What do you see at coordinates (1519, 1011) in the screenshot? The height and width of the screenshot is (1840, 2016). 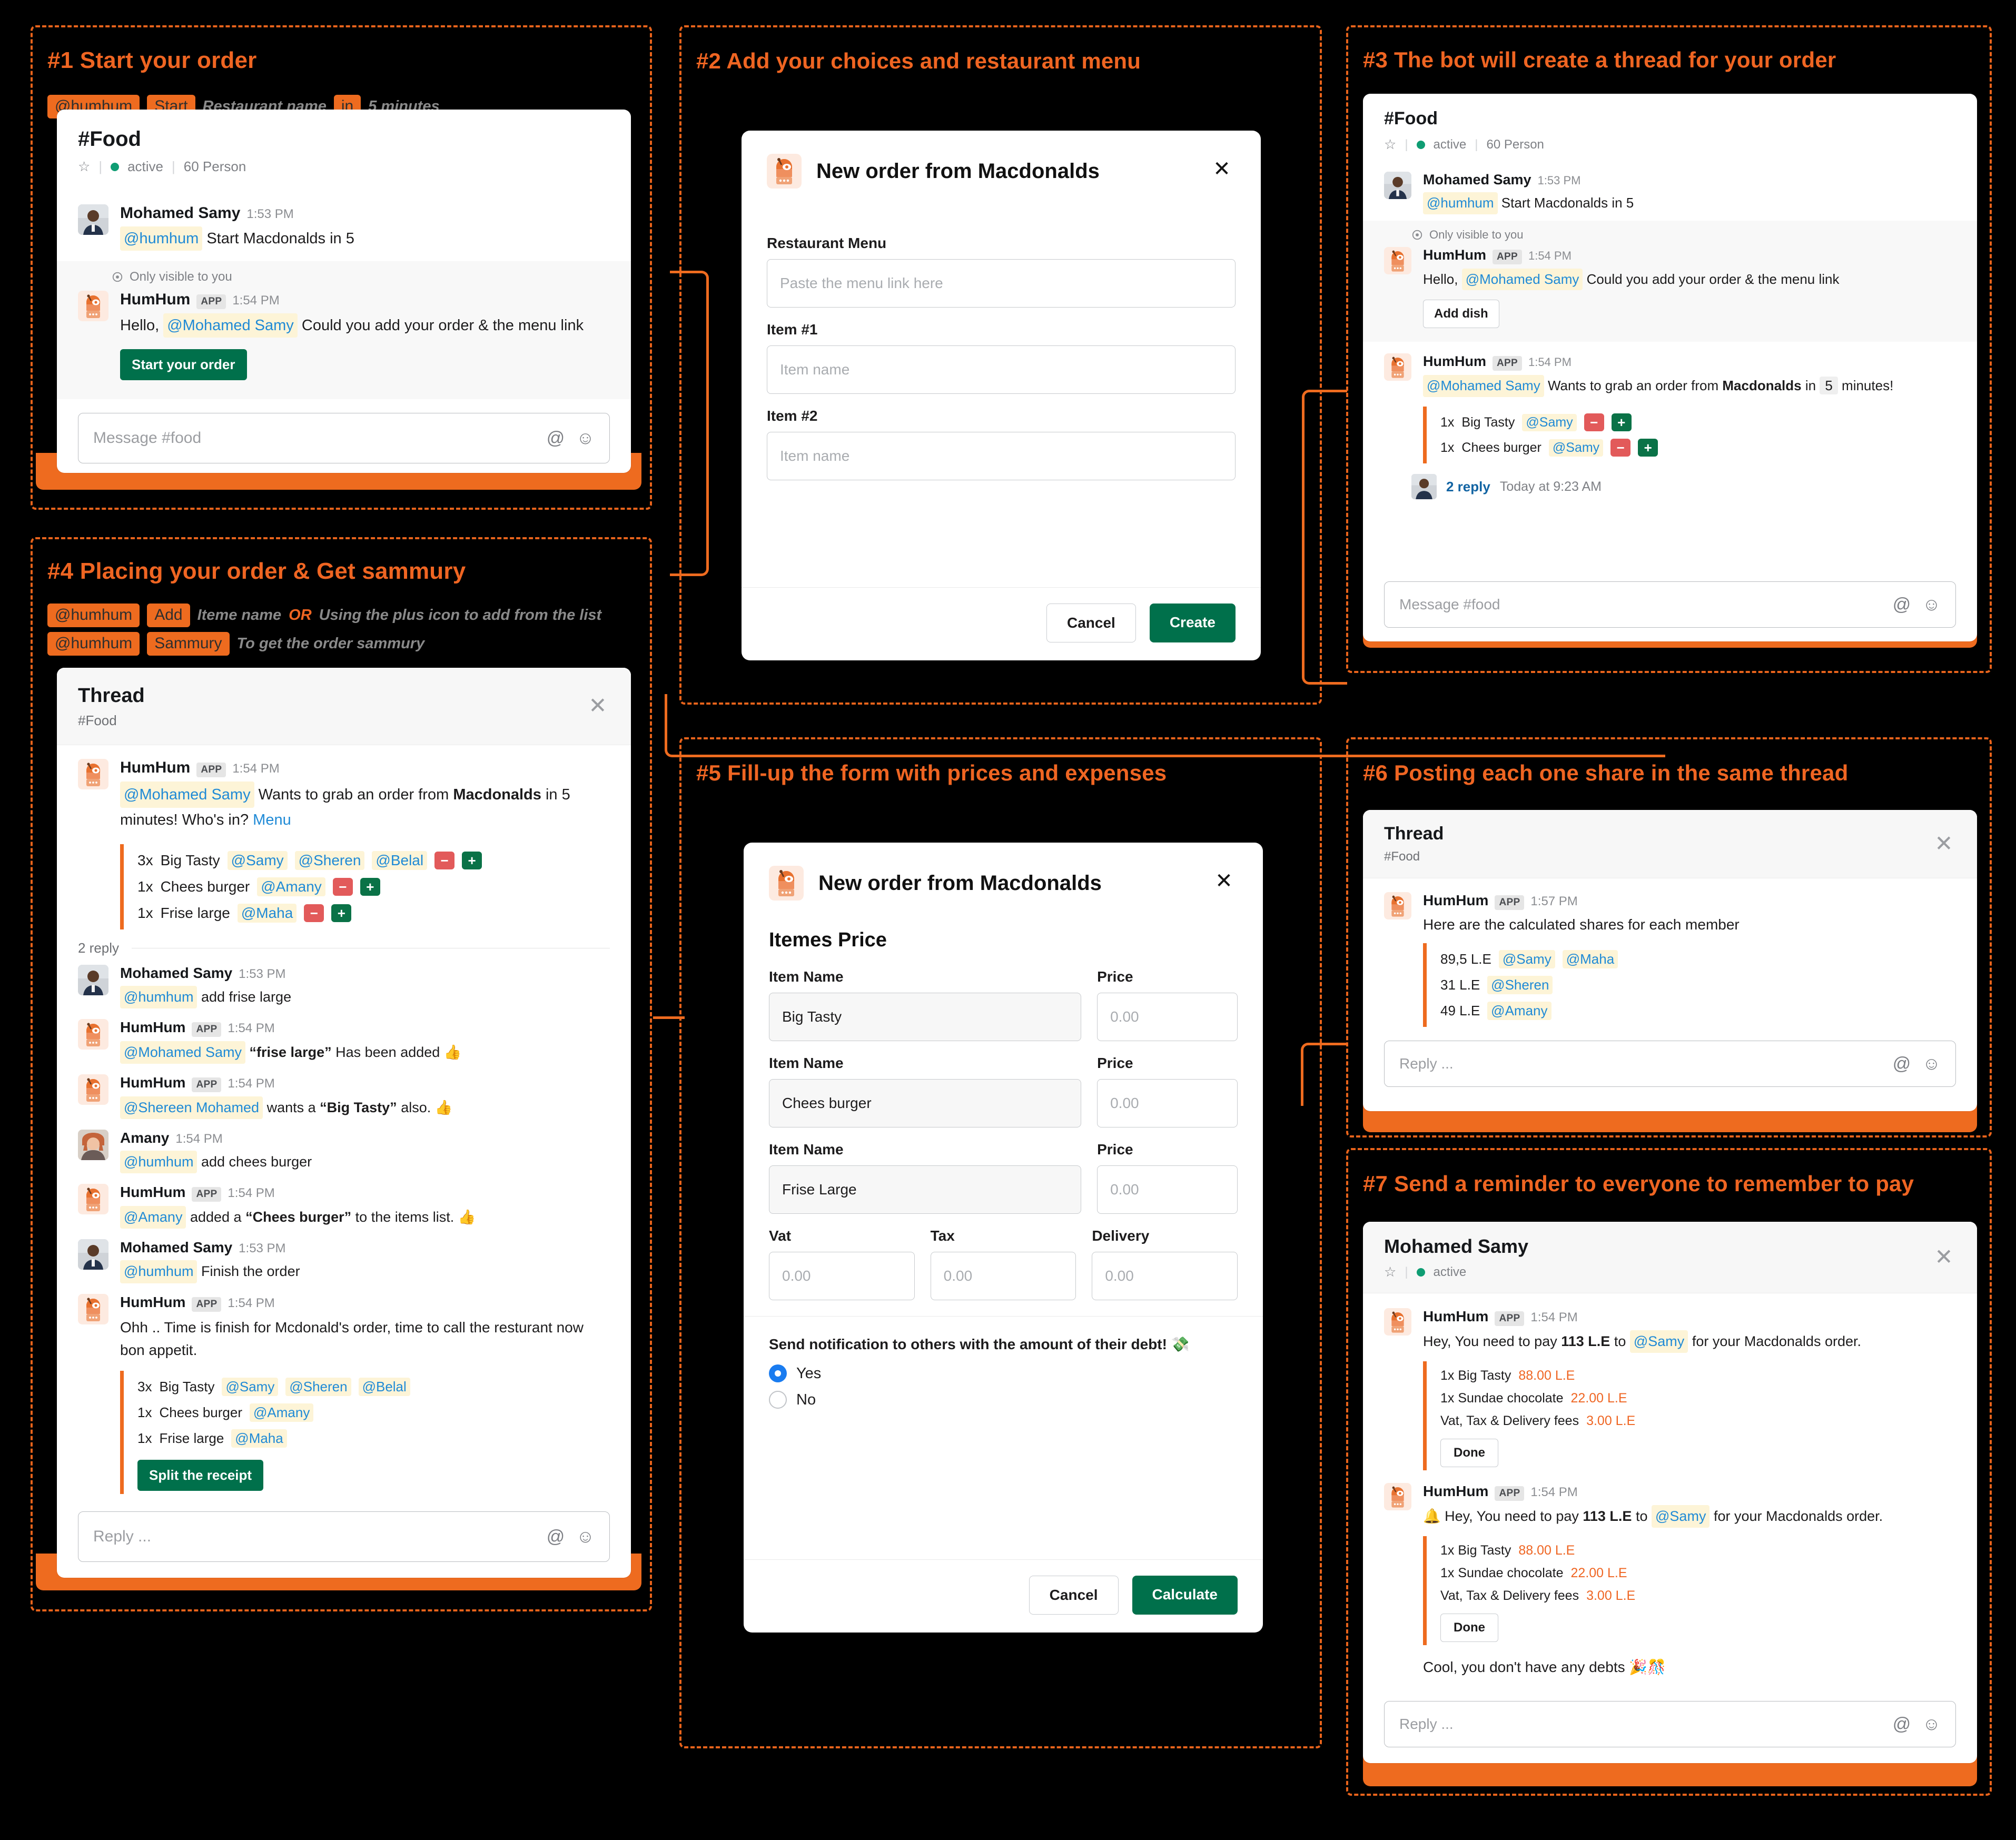 I see `share-person: @Amany` at bounding box center [1519, 1011].